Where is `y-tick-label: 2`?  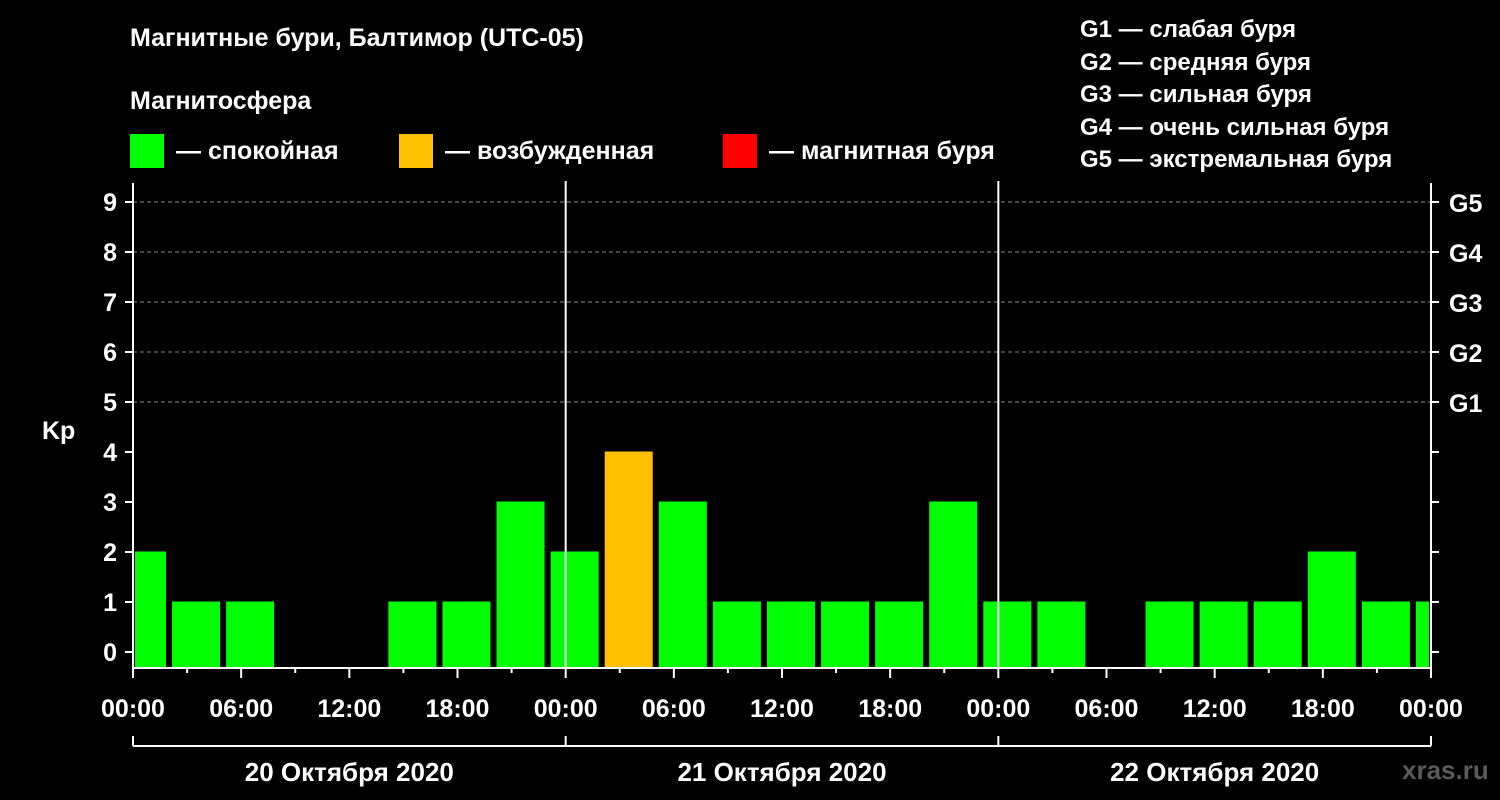 y-tick-label: 2 is located at coordinates (110, 553).